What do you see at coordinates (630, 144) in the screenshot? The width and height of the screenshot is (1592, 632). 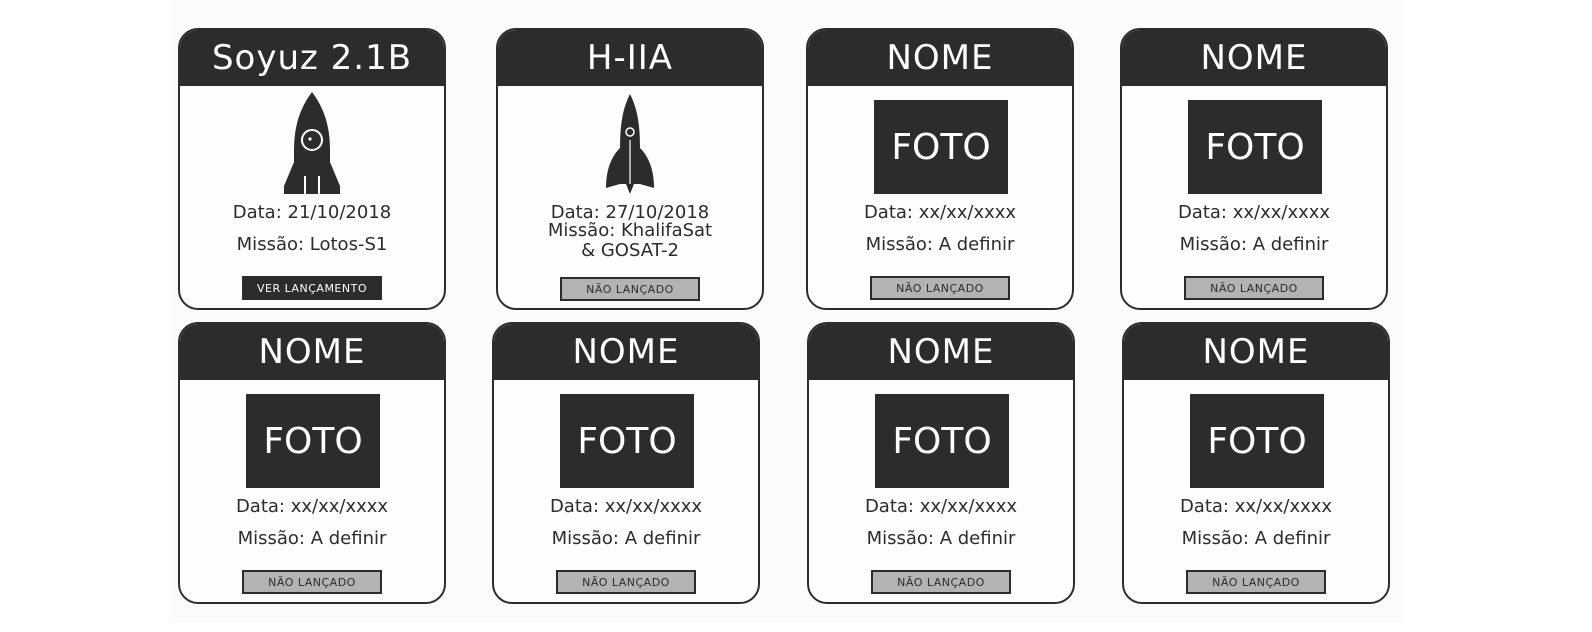 I see `rocket-slim-icon` at bounding box center [630, 144].